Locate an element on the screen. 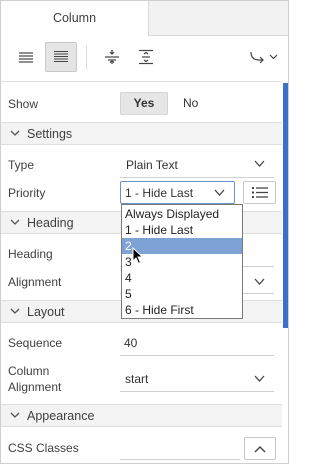 This screenshot has width=320, height=464. sequence-input: 40 is located at coordinates (130, 343).